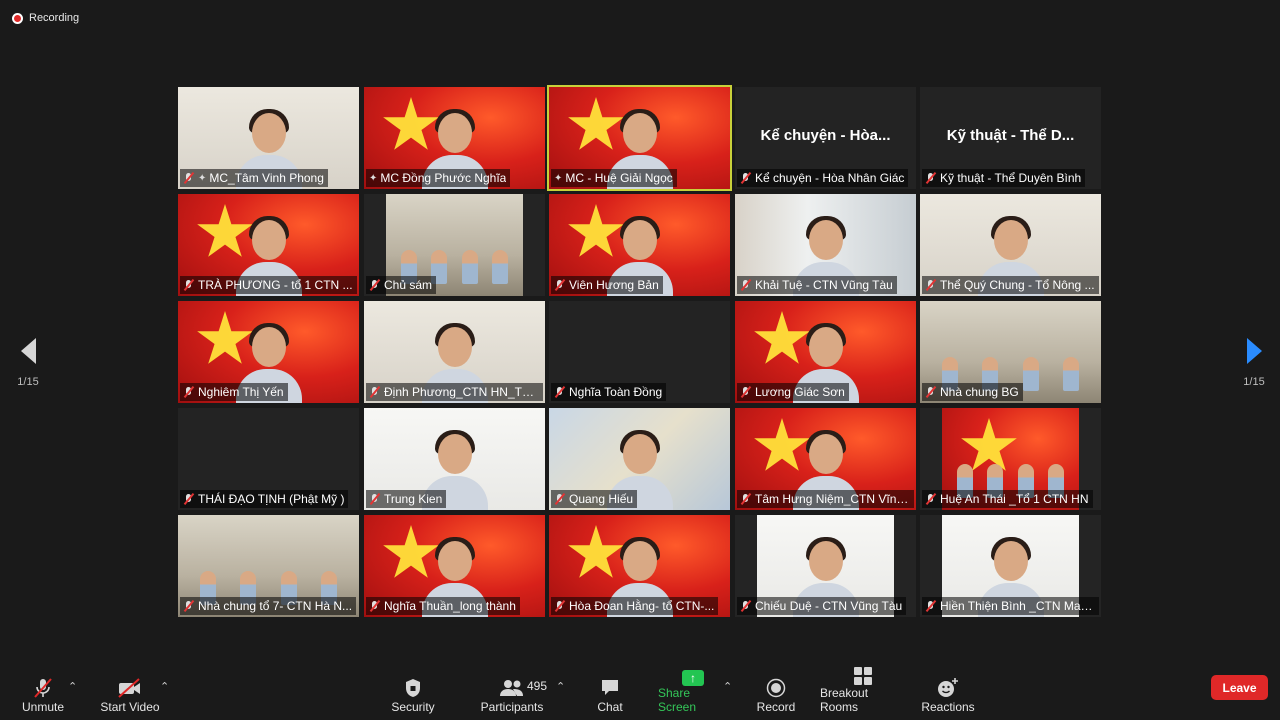  I want to click on start-video-label: Start Video, so click(130, 707).